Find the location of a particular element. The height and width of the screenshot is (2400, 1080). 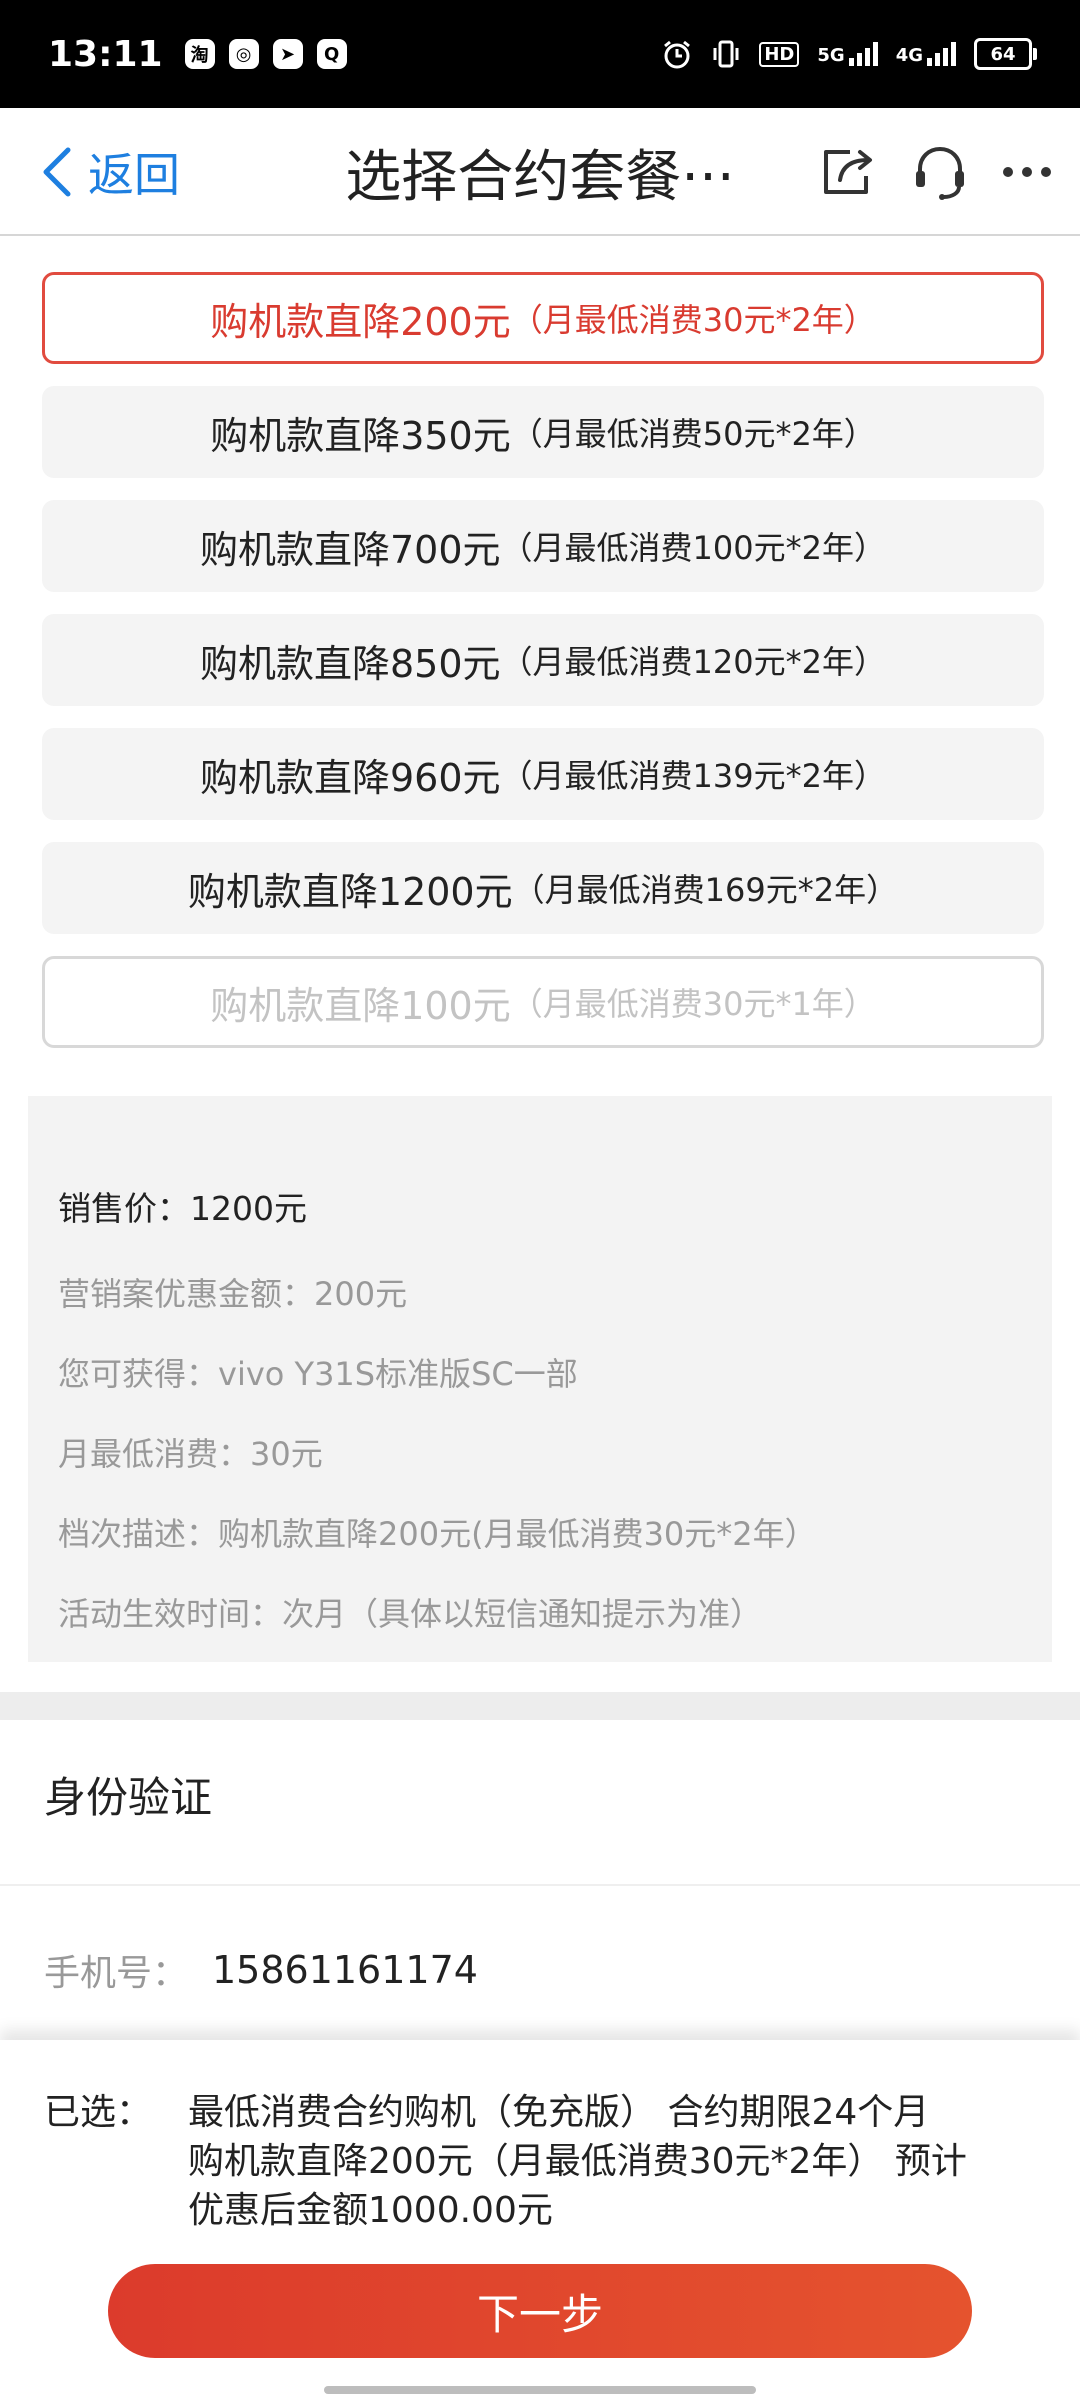

plan-option: 购机款直降850元 （月最低消费120元*2年） is located at coordinates (543, 660).